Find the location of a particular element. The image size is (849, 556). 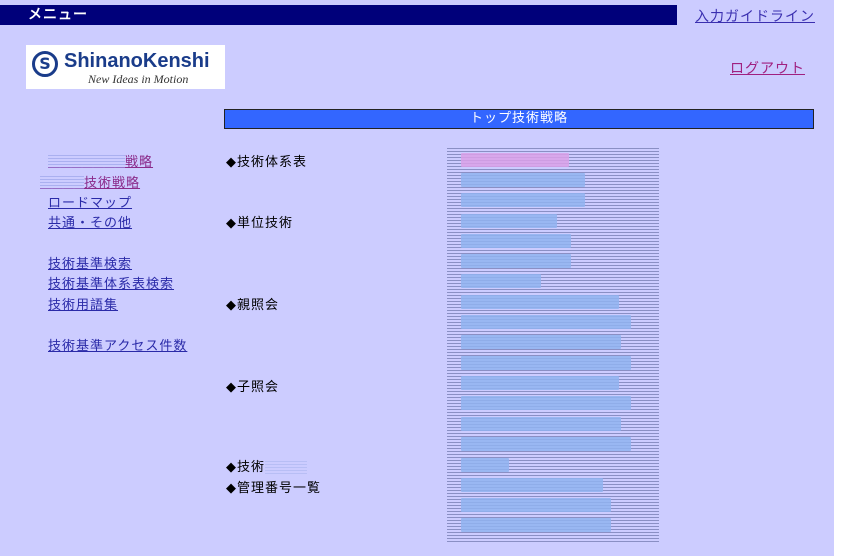

redacted-text: ＿＿＿＿＿＿＿ is located at coordinates (87, 162).